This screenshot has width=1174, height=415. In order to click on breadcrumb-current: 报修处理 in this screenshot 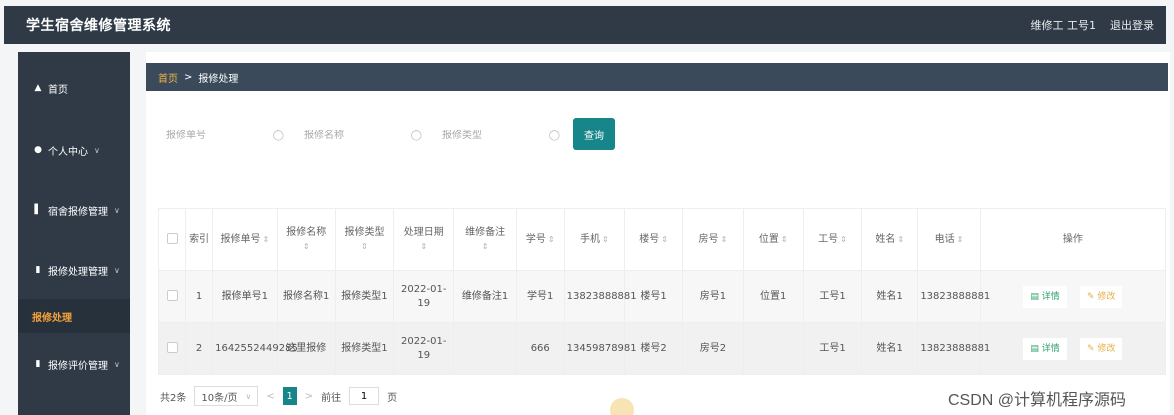, I will do `click(218, 79)`.